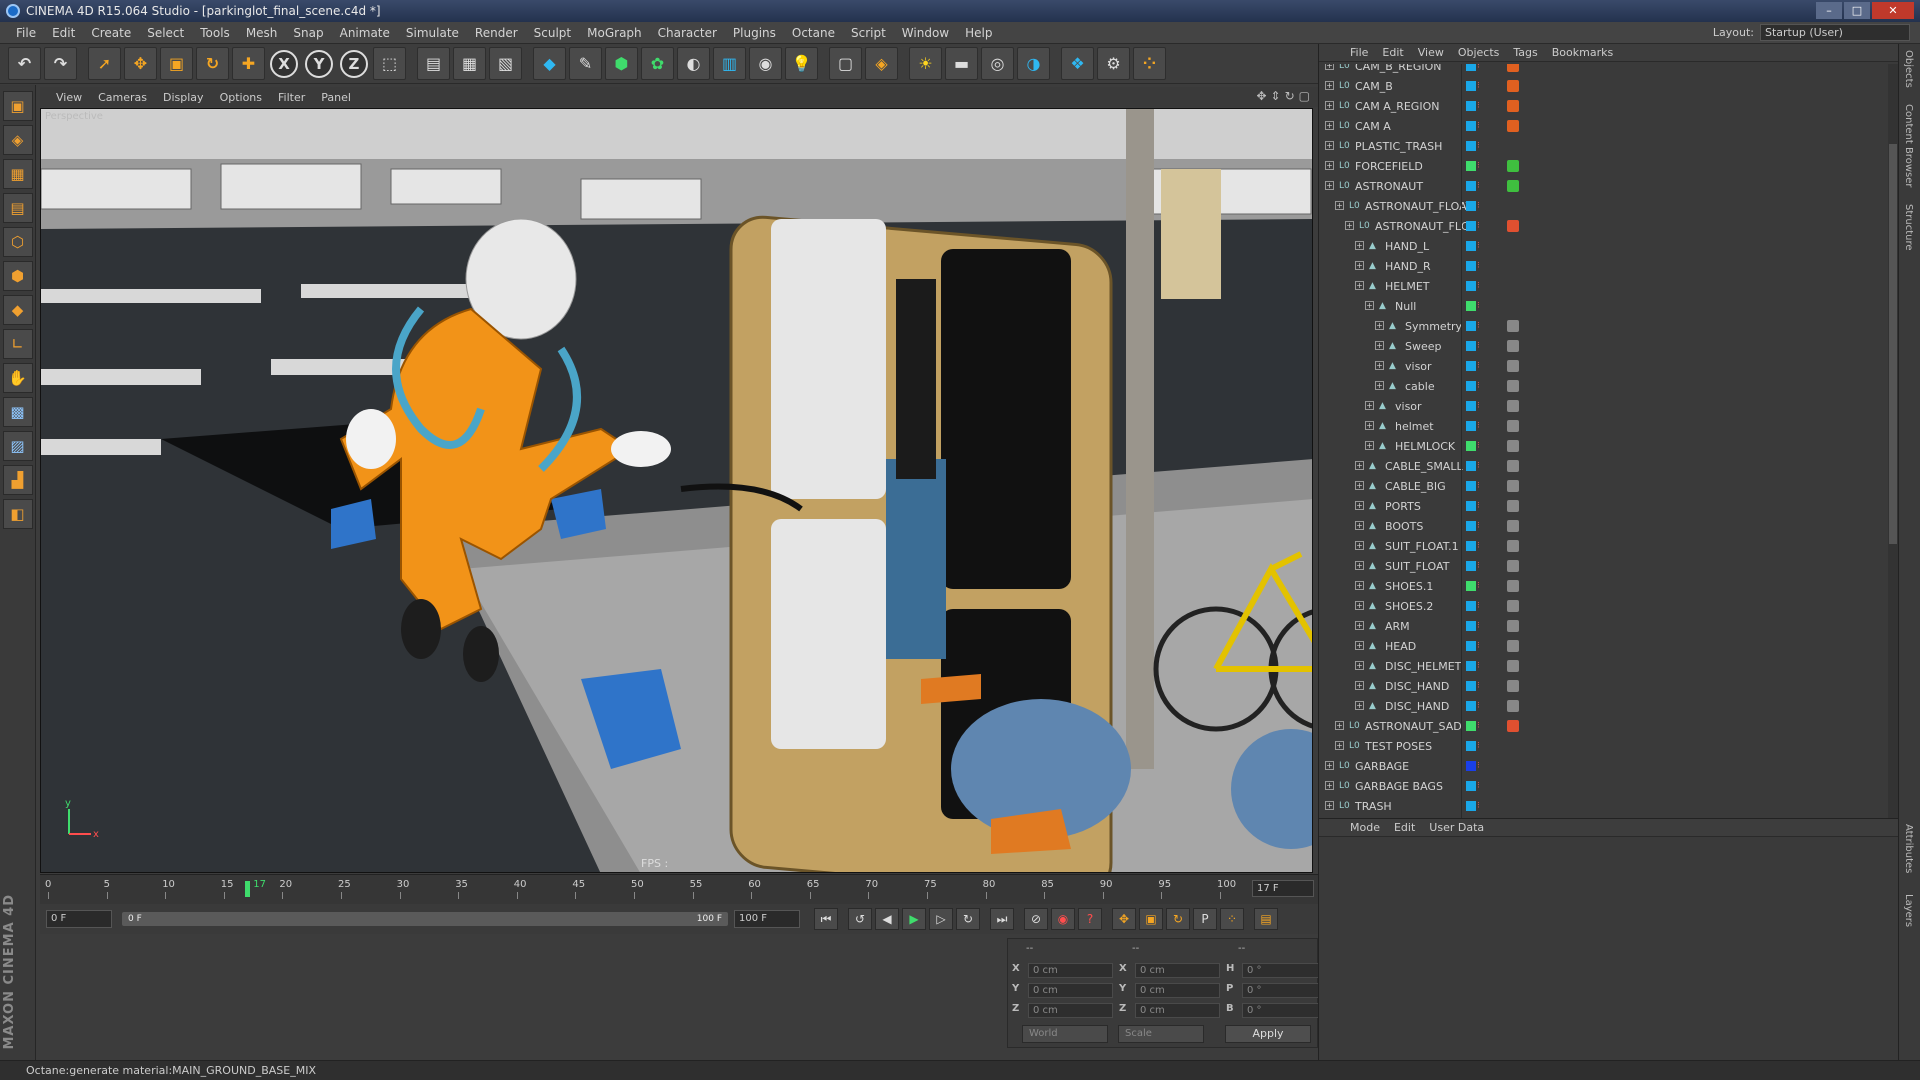 The height and width of the screenshot is (1080, 1920). What do you see at coordinates (1829, 10) in the screenshot?
I see `minimize-button: –` at bounding box center [1829, 10].